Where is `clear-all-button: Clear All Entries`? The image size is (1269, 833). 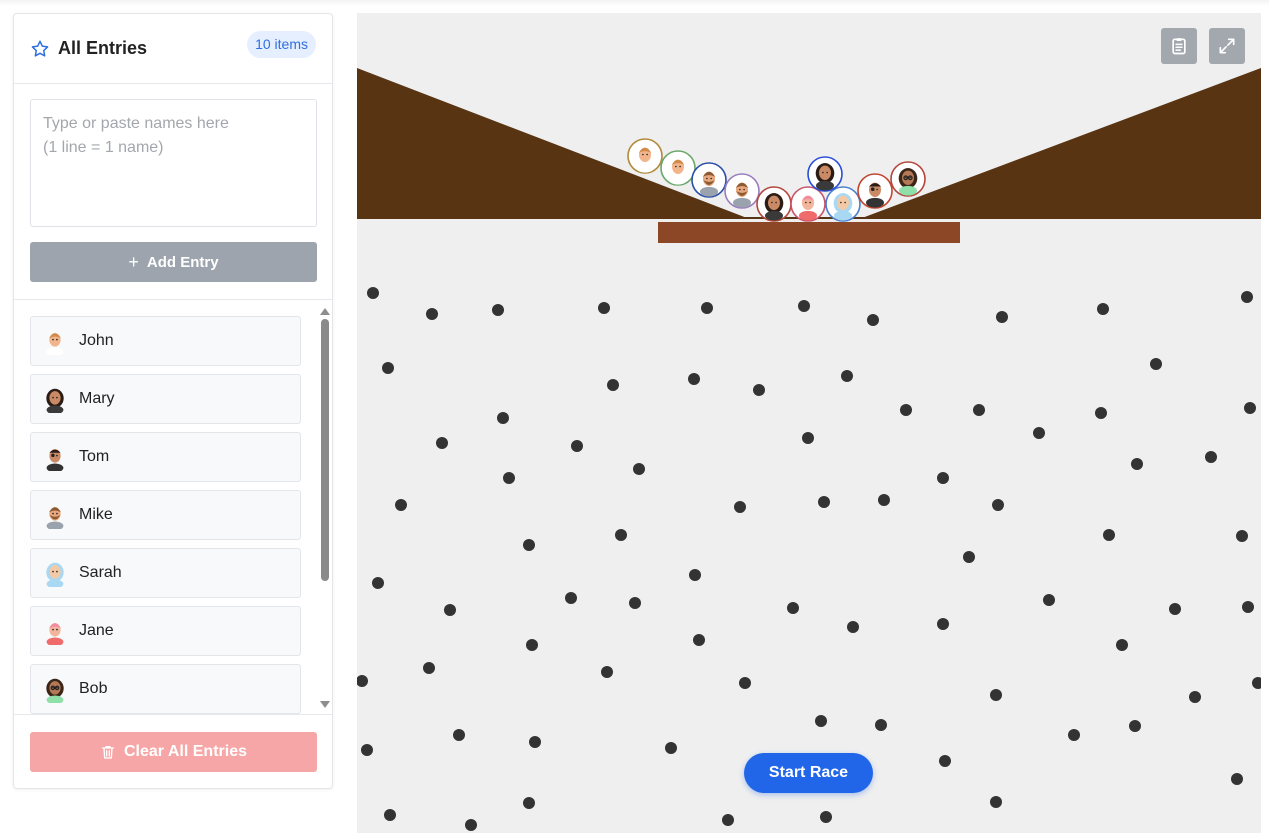 clear-all-button: Clear All Entries is located at coordinates (173, 752).